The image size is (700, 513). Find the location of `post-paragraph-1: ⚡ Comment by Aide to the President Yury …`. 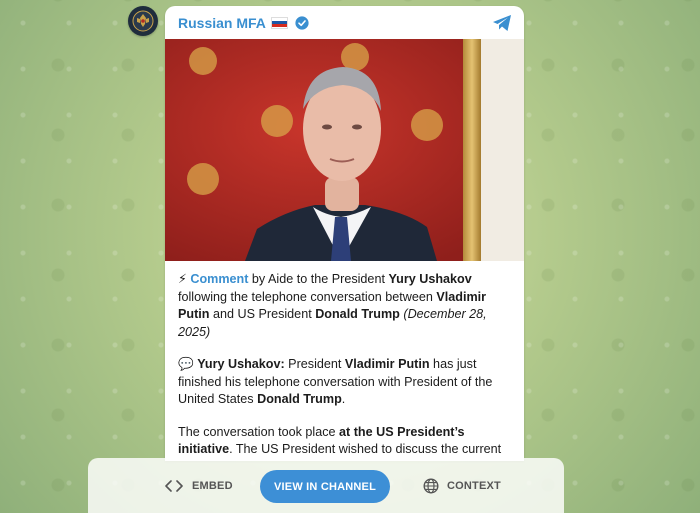

post-paragraph-1: ⚡ Comment by Aide to the President Yury … is located at coordinates (344, 306).